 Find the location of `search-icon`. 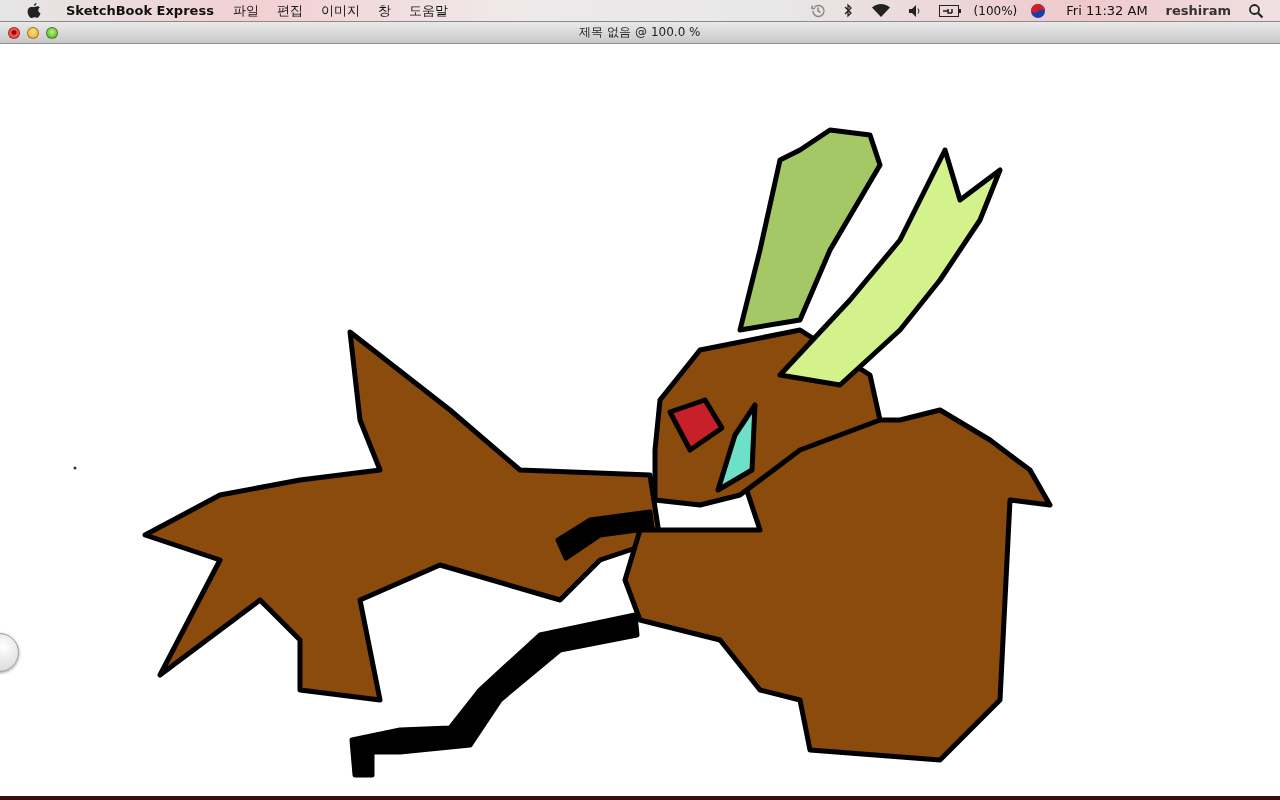

search-icon is located at coordinates (1256, 10).